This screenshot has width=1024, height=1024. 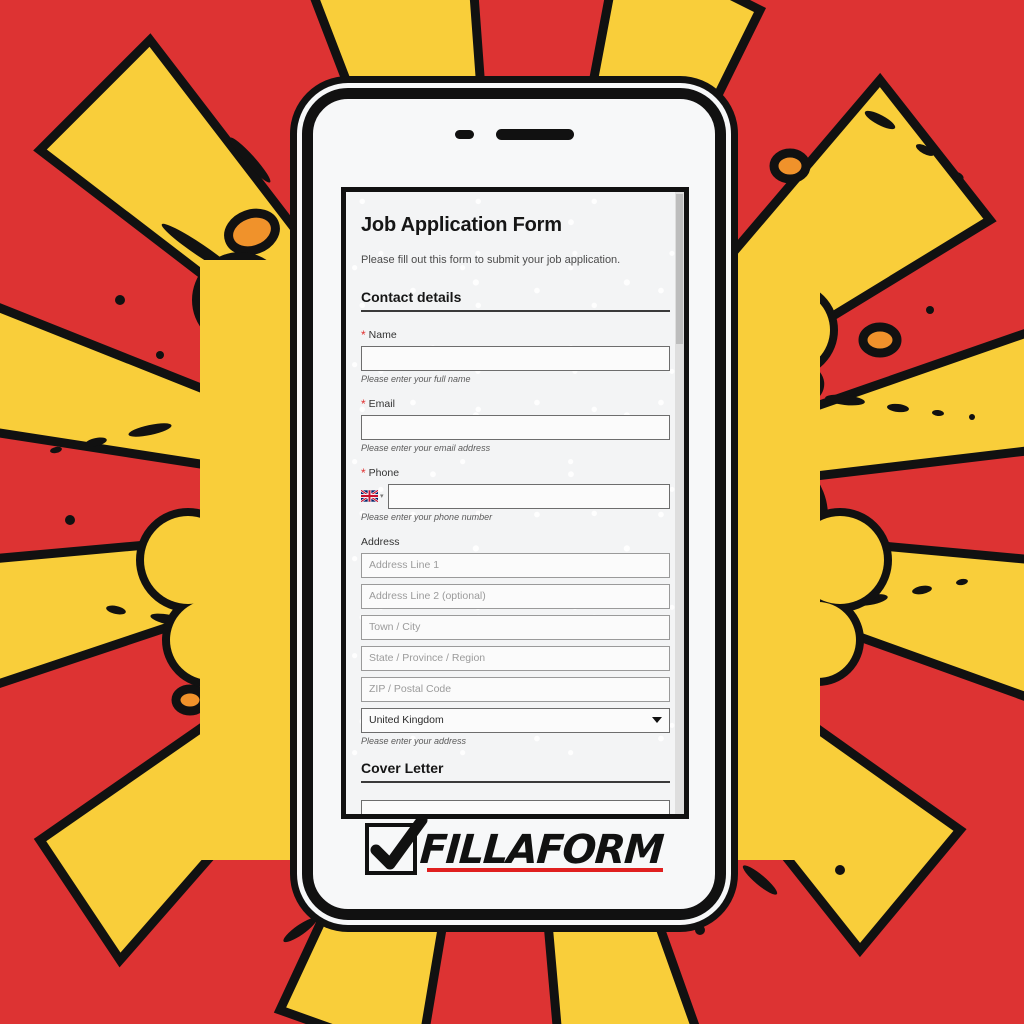 I want to click on town-city-input: Town / City, so click(x=515, y=627).